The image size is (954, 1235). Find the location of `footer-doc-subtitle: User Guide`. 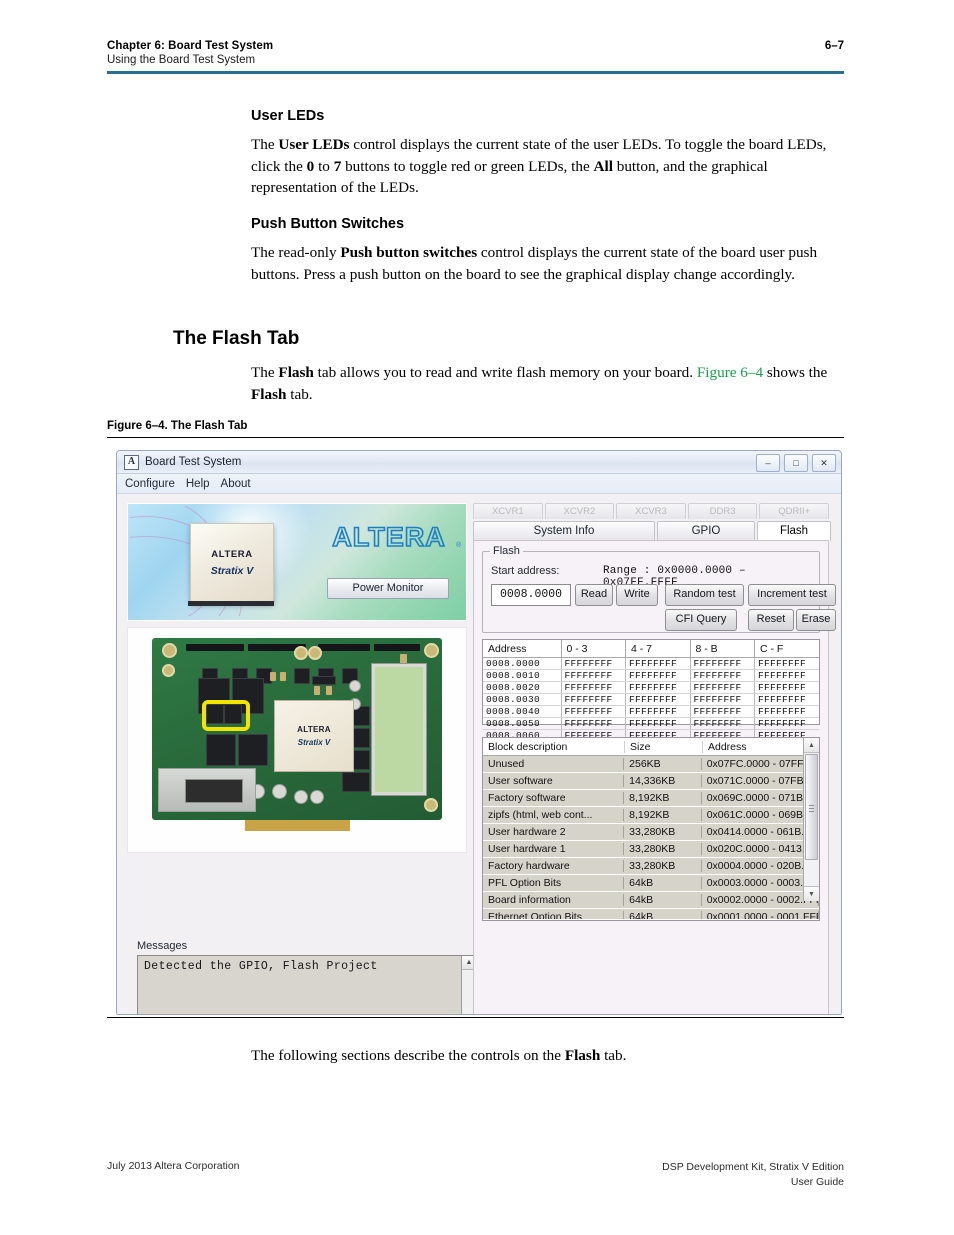

footer-doc-subtitle: User Guide is located at coordinates (817, 1182).